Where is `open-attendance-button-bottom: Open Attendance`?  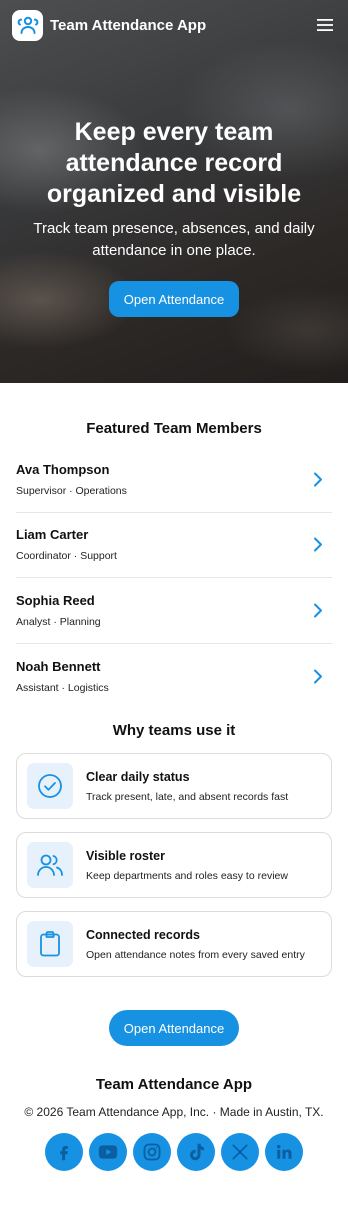
open-attendance-button-bottom: Open Attendance is located at coordinates (174, 1028).